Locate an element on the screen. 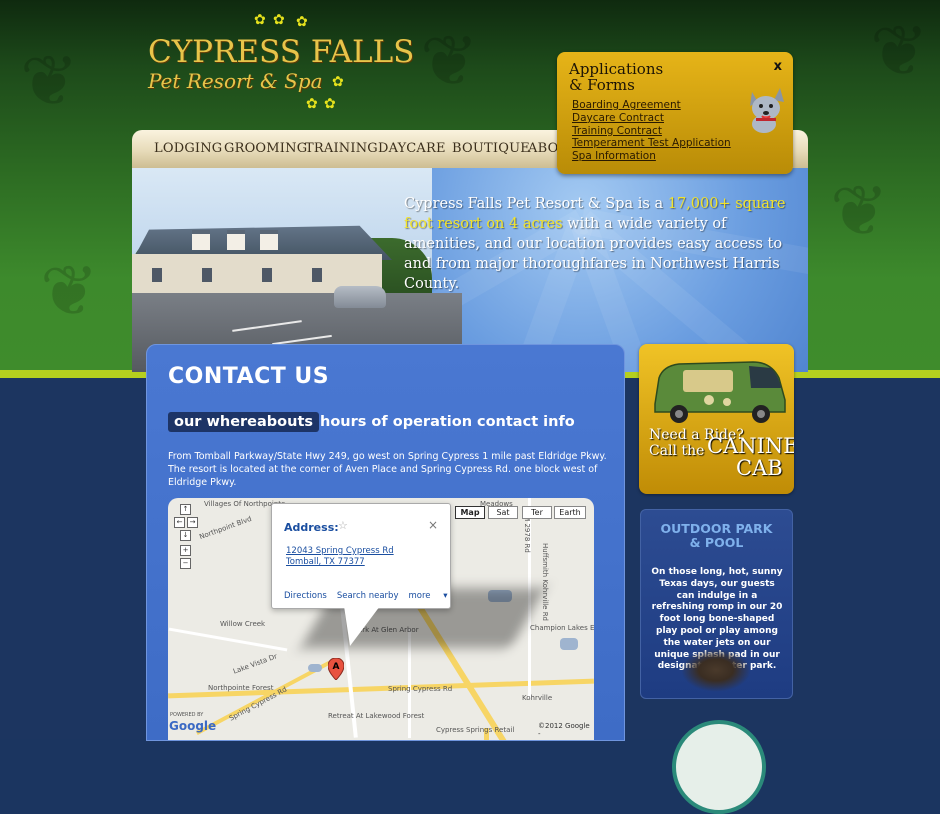 This screenshot has height=814, width=940. tab-our-whereabouts: our whereabouts is located at coordinates (244, 422).